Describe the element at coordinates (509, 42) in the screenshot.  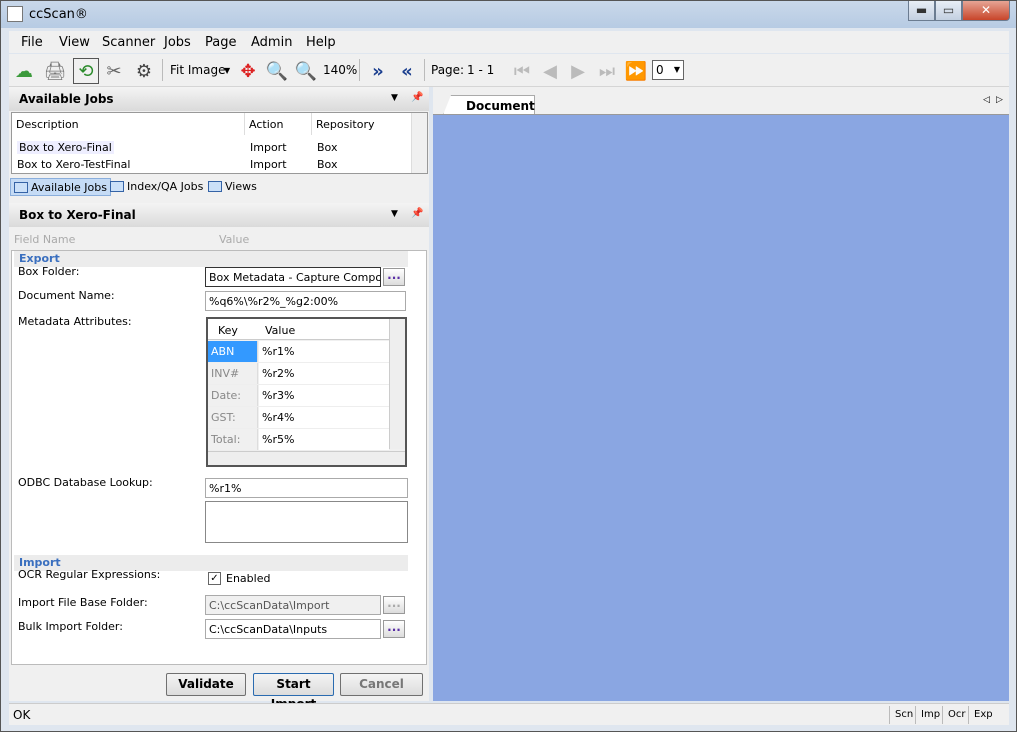
I see `menu-bar: File View Scanner Jobs Page Admin Help` at that location.